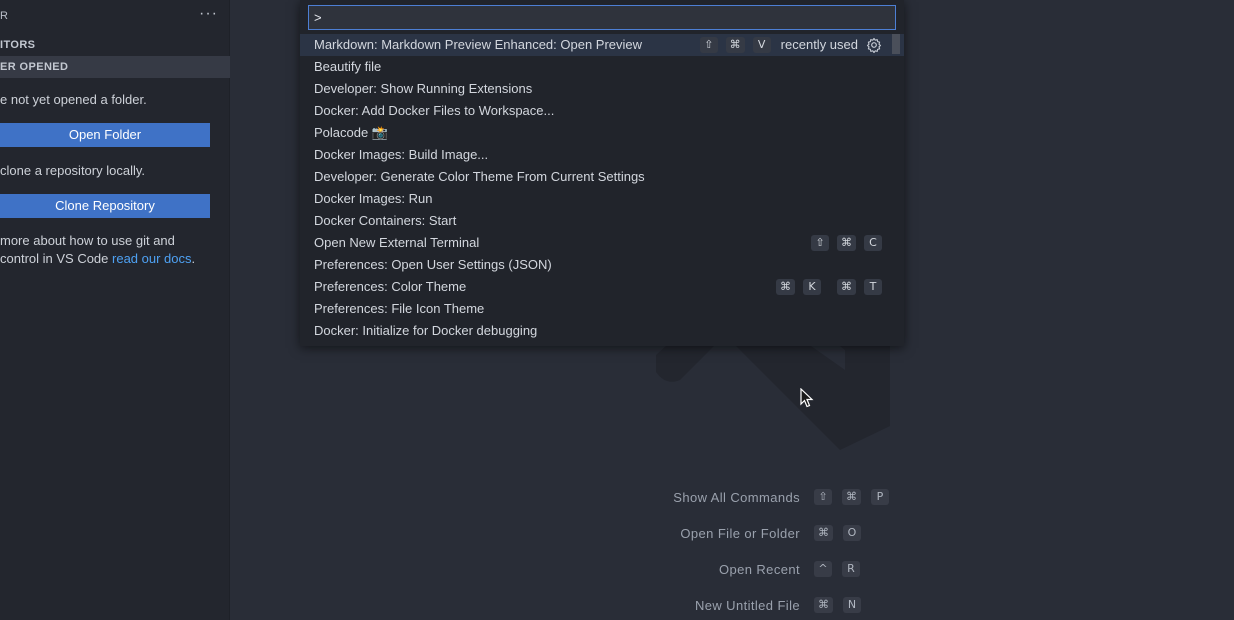 Image resolution: width=1234 pixels, height=620 pixels. I want to click on shortcut-keys: ^ R, so click(842, 569).